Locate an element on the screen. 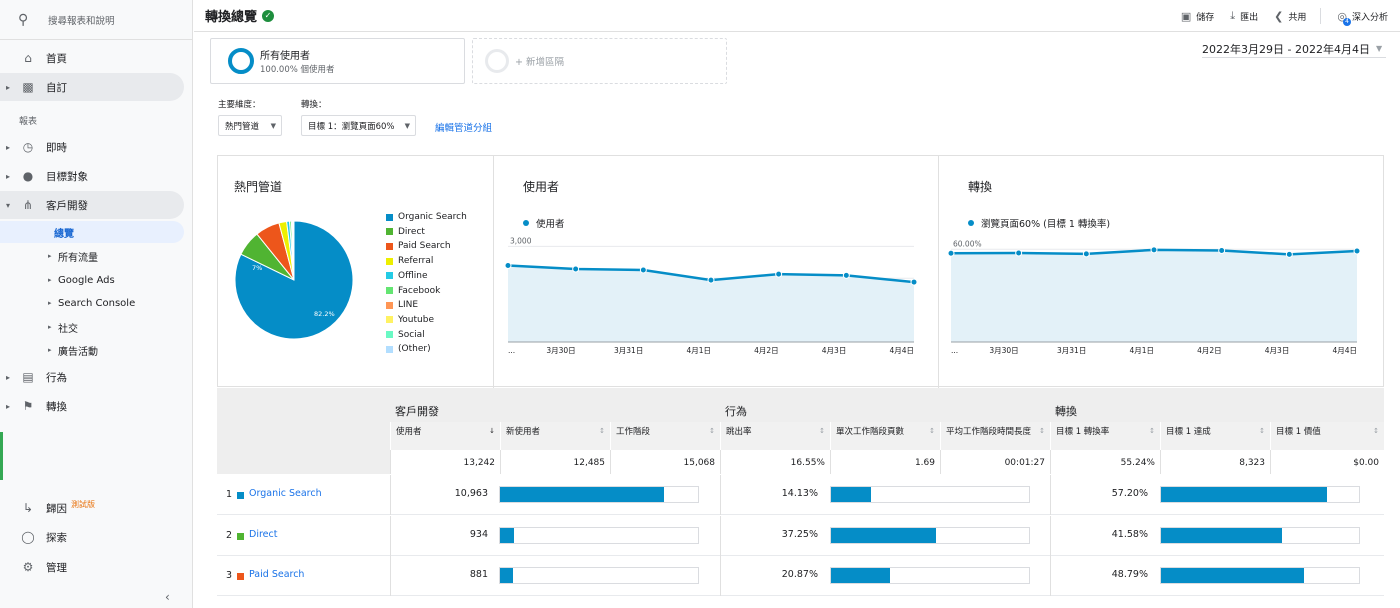 The image size is (1400, 608). legend-label: LINE is located at coordinates (408, 305).